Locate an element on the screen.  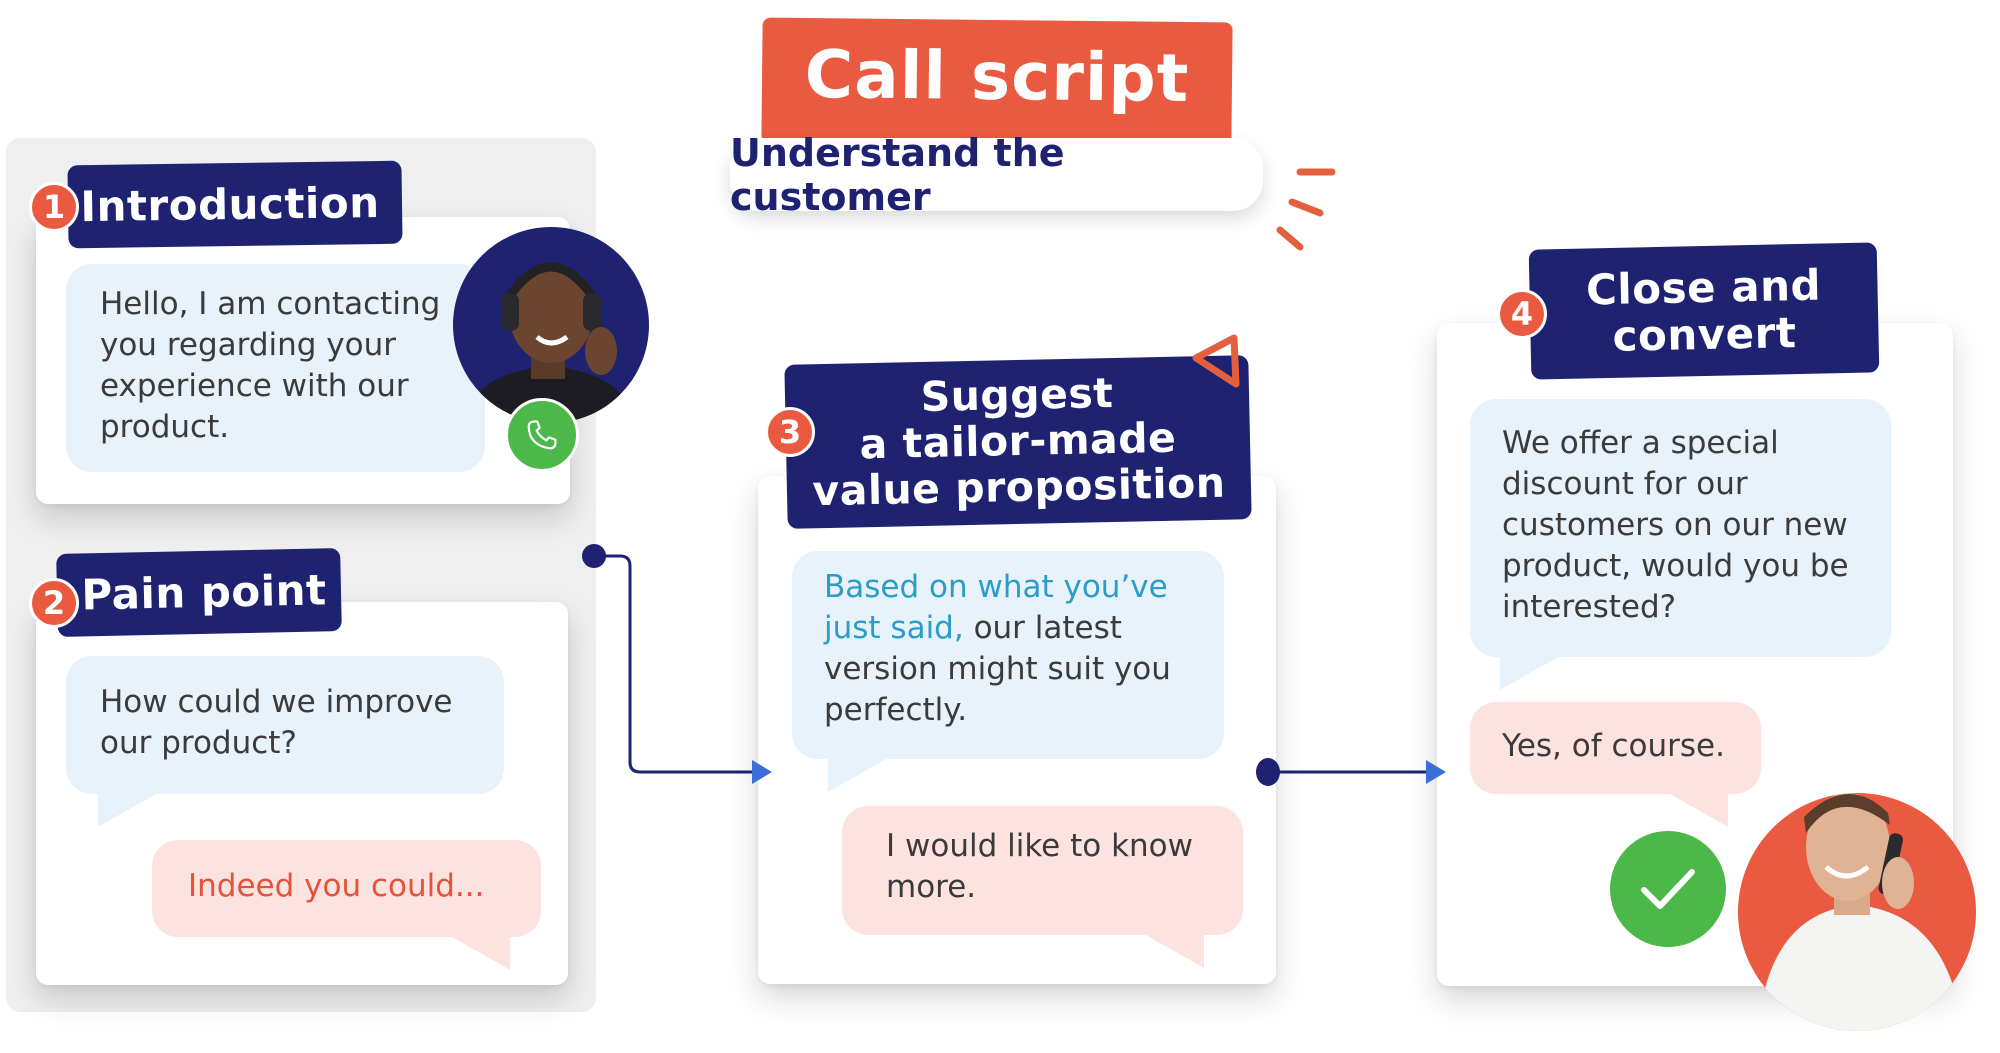
connector-step2-to-step3 is located at coordinates (677, 664).